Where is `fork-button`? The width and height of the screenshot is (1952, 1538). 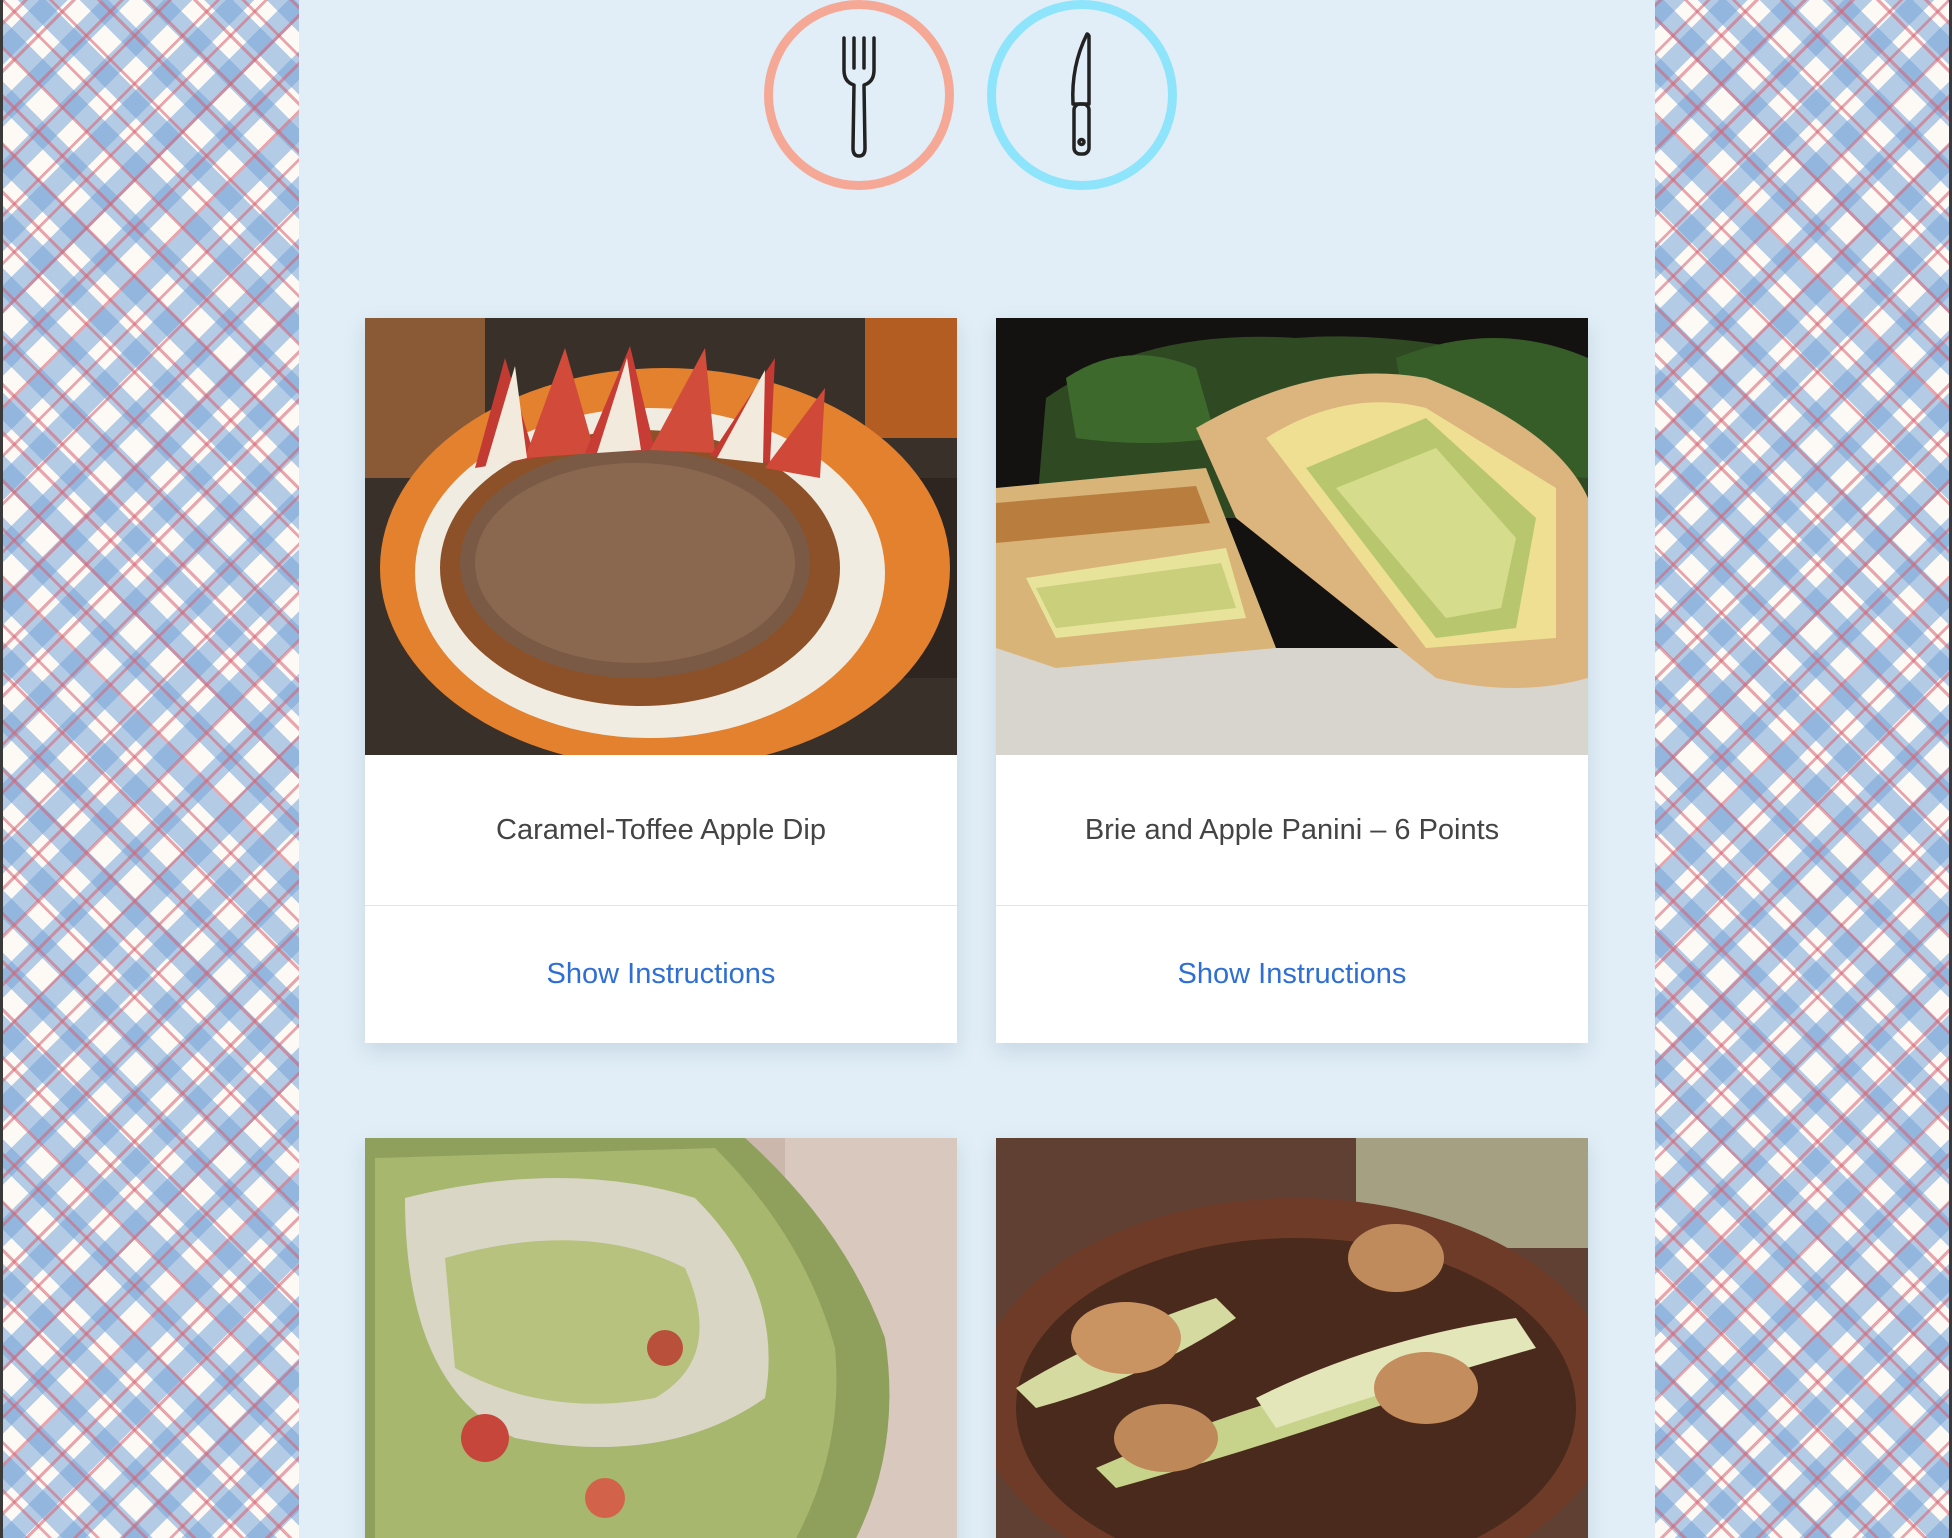
fork-button is located at coordinates (859, 95).